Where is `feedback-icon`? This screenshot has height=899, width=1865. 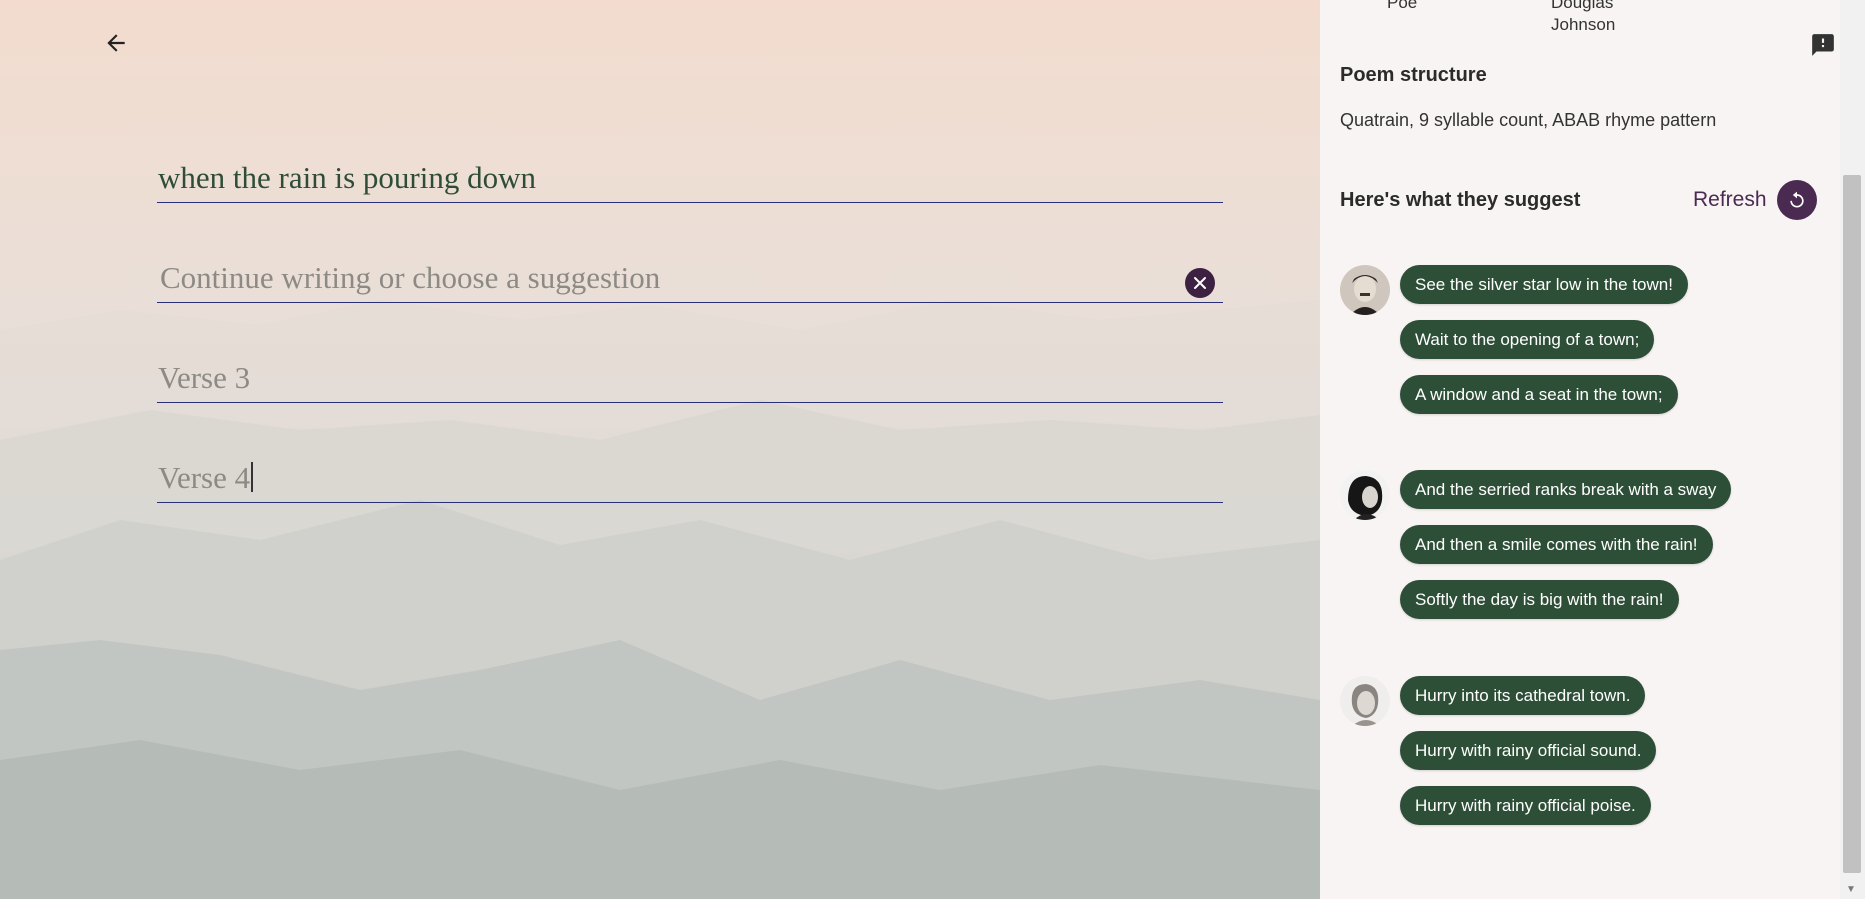
feedback-icon is located at coordinates (1823, 45).